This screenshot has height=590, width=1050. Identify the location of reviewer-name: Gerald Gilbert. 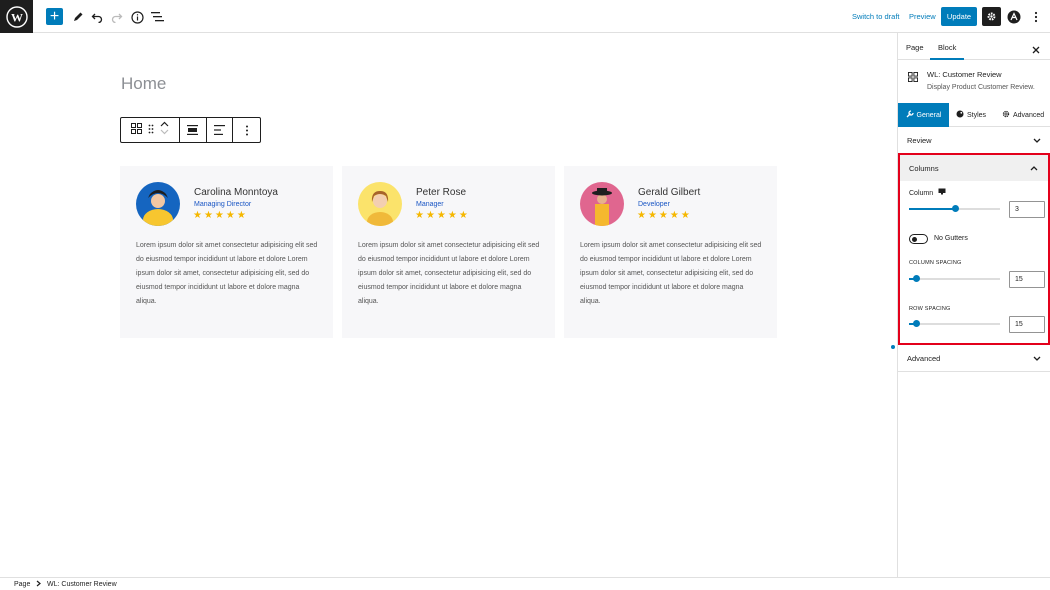
(669, 192).